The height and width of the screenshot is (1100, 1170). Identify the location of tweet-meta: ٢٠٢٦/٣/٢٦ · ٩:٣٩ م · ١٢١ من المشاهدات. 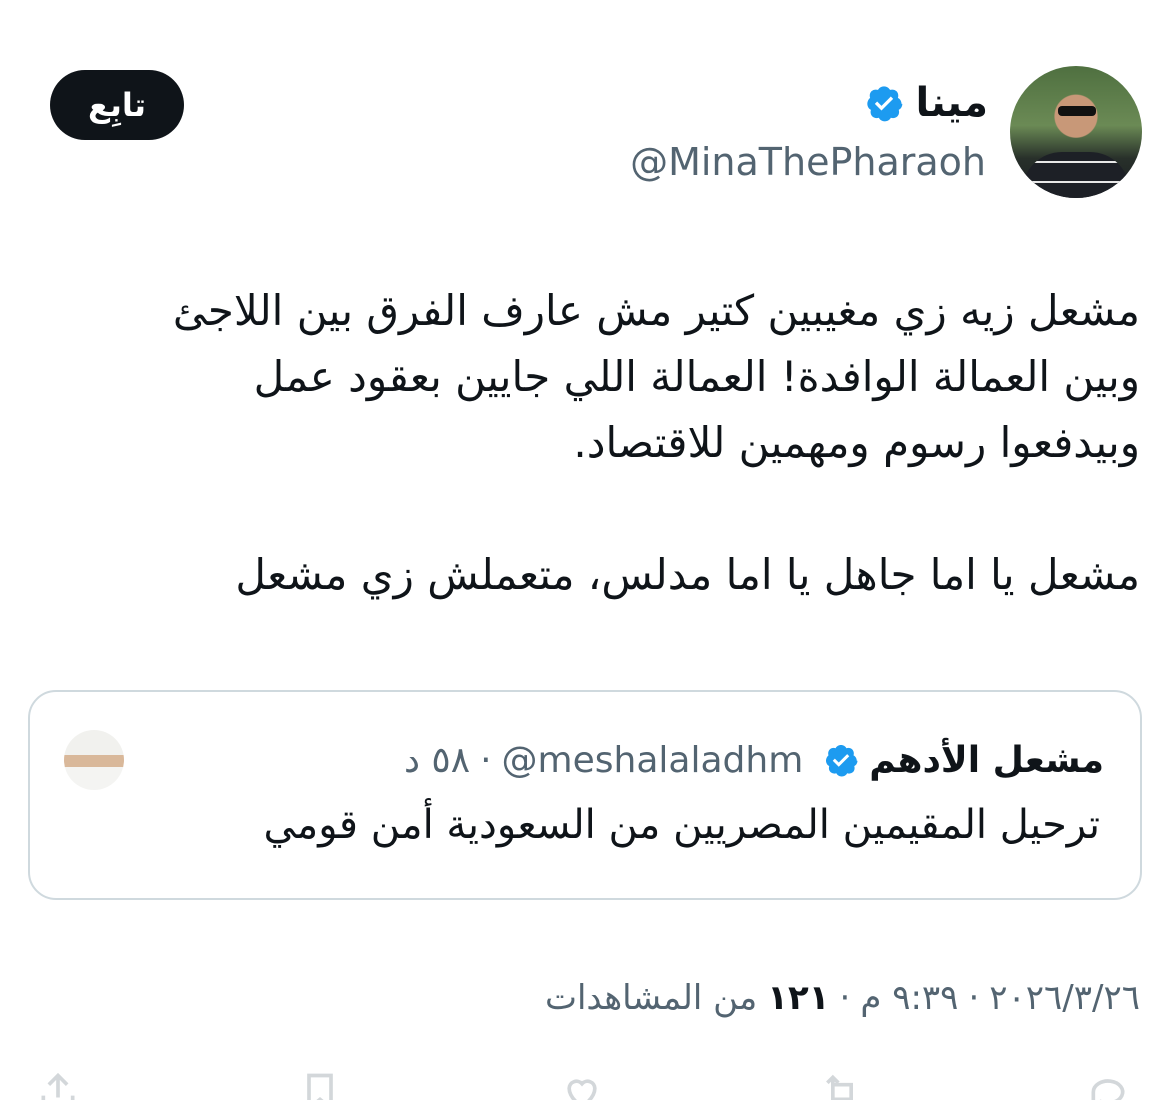
(842, 998).